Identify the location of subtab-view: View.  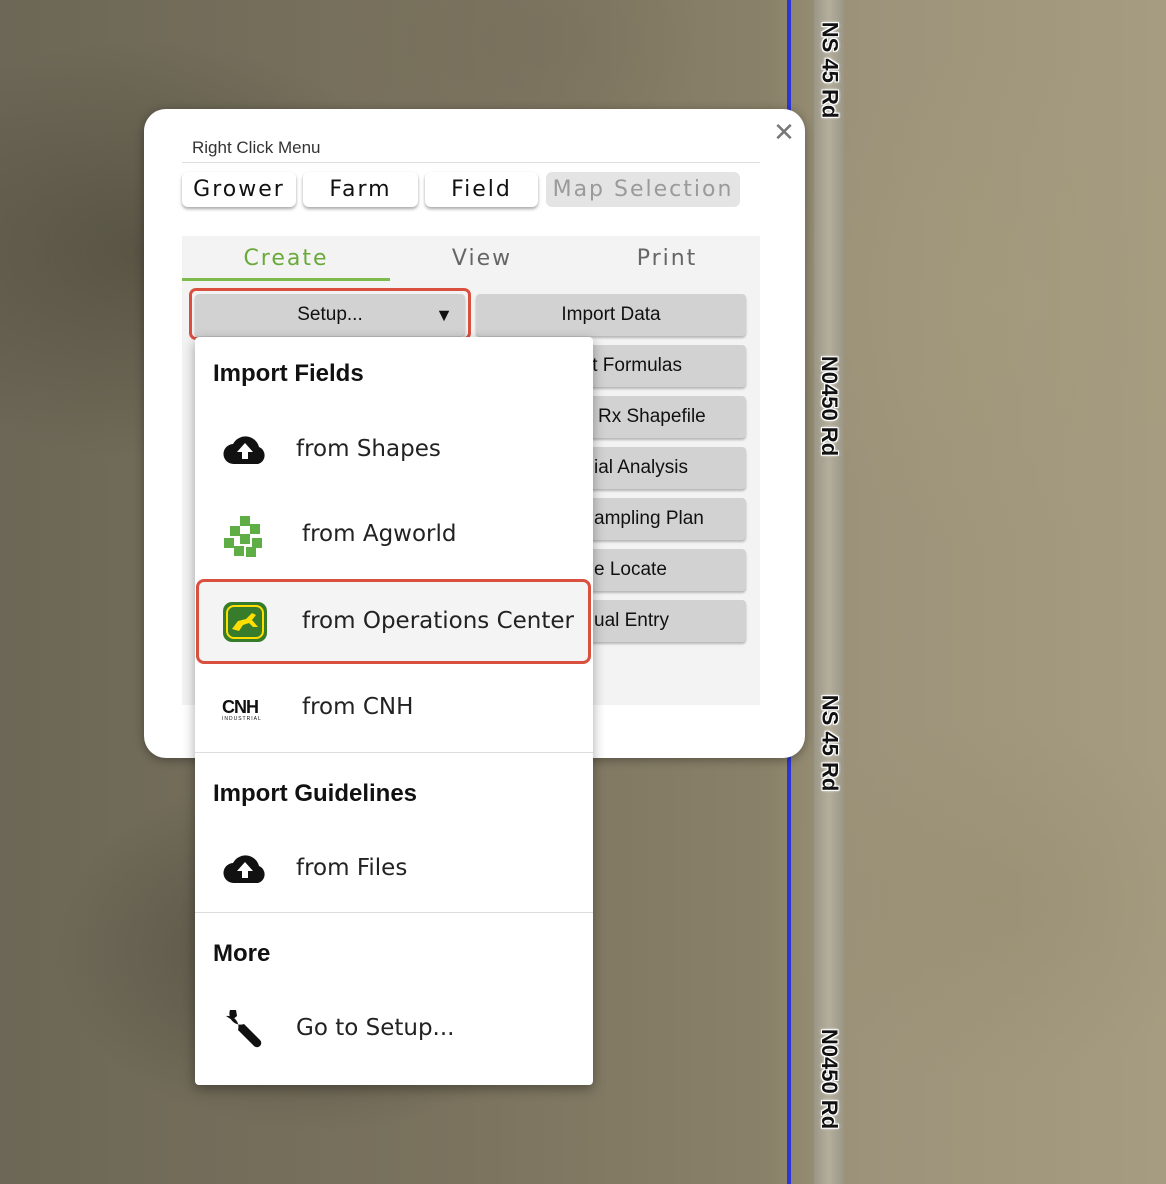
(482, 258).